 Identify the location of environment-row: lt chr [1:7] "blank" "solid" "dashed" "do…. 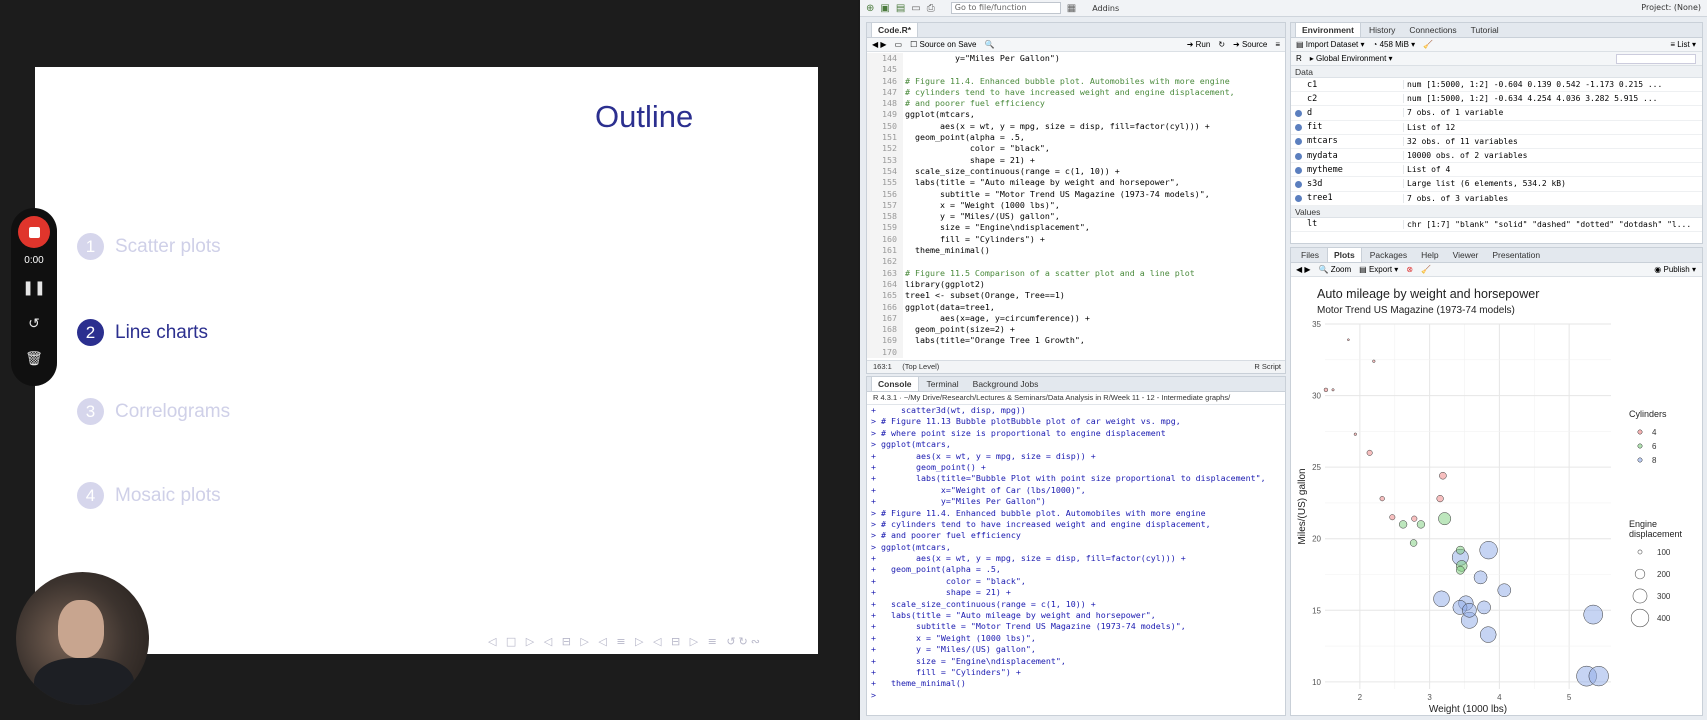
(1496, 225).